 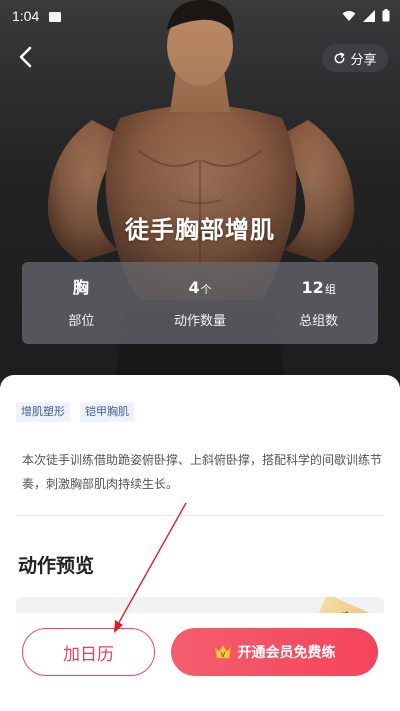 What do you see at coordinates (75, 412) in the screenshot?
I see `tag-list: 增肌塑形 铠甲胸肌` at bounding box center [75, 412].